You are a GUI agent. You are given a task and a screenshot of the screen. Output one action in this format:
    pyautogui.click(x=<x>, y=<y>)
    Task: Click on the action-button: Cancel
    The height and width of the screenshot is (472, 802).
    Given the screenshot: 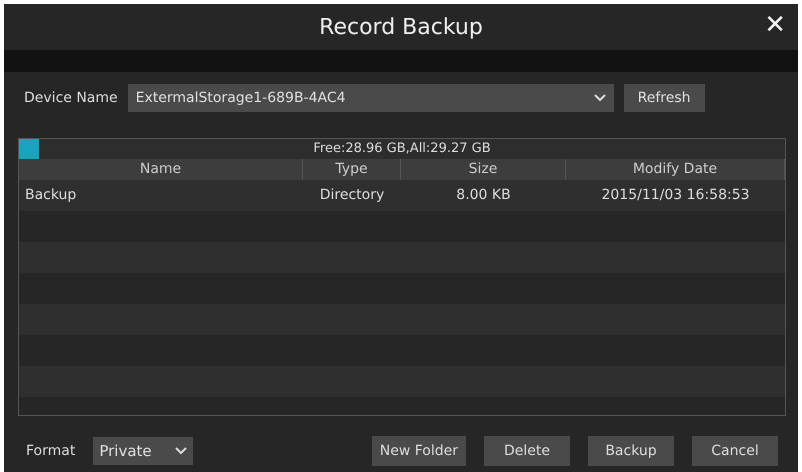 What is the action you would take?
    pyautogui.click(x=735, y=451)
    